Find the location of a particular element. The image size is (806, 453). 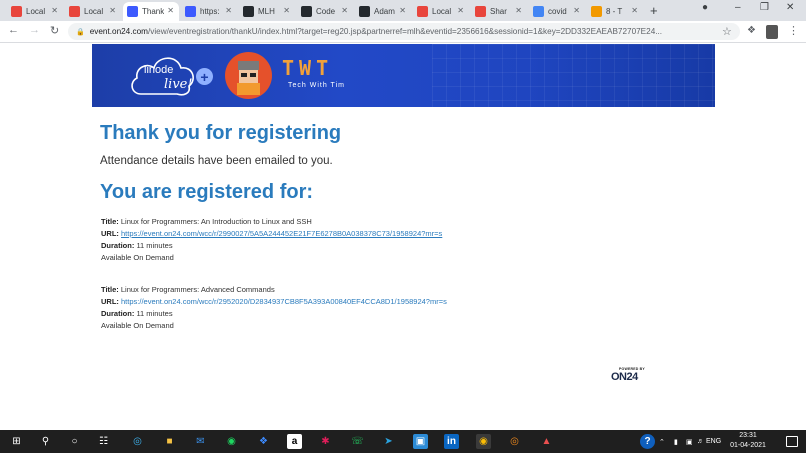

tab-label: Adam is located at coordinates (384, 11).